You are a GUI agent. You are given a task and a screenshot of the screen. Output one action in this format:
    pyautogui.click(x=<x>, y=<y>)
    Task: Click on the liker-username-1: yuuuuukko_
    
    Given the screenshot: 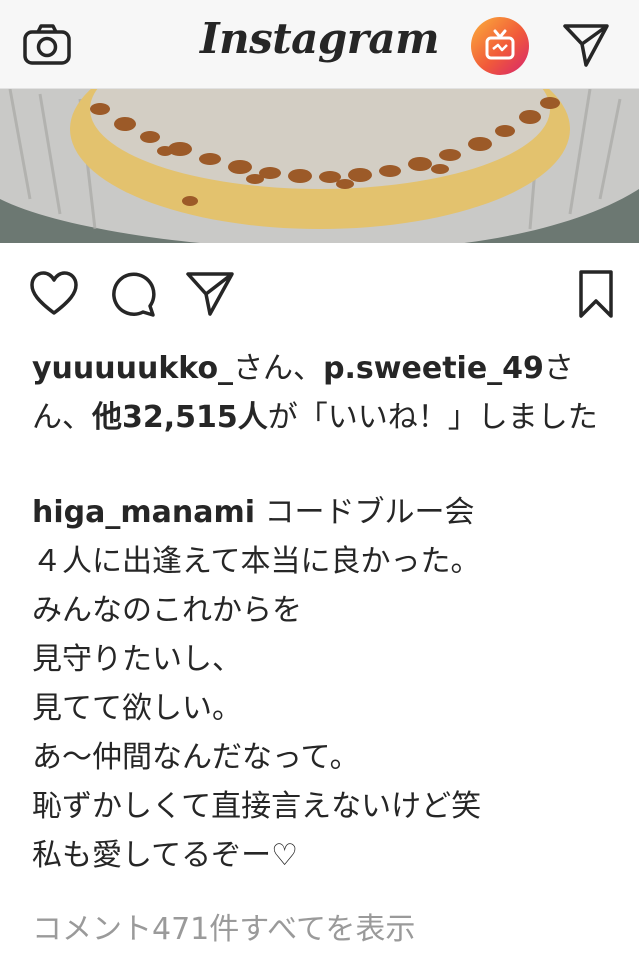 What is the action you would take?
    pyautogui.click(x=132, y=368)
    